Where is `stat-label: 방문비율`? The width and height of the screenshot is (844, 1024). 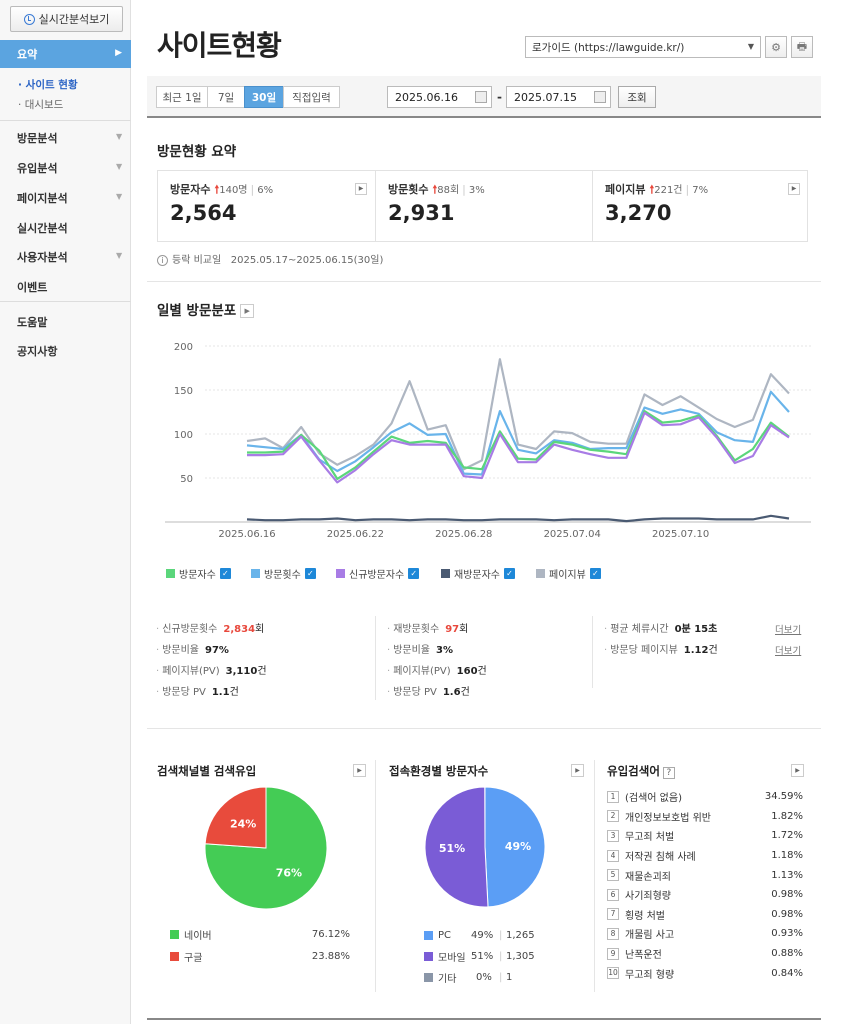
stat-label: 방문비율 is located at coordinates (180, 650).